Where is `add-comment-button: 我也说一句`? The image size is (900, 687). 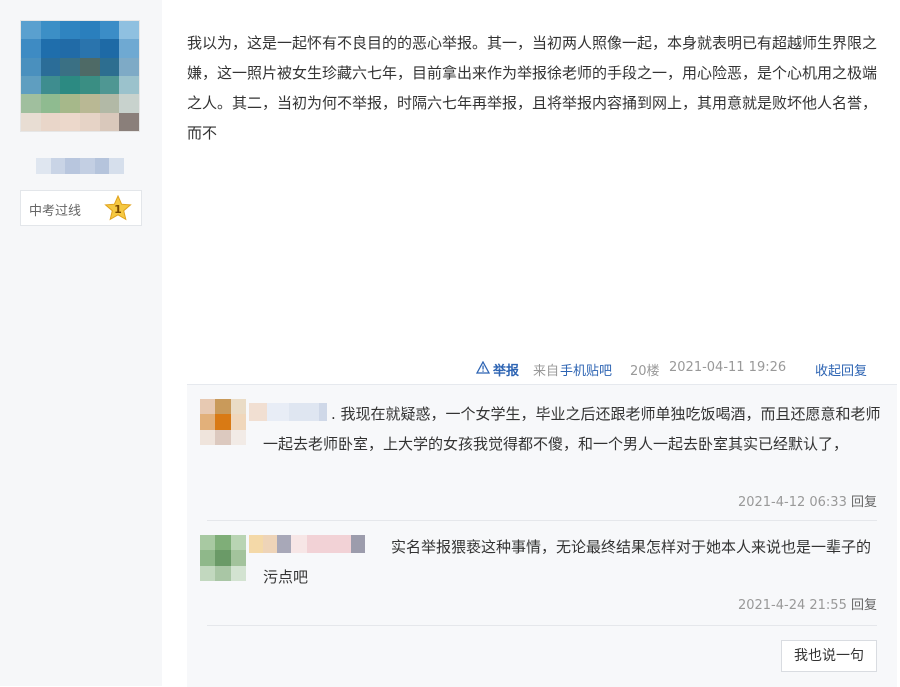 add-comment-button: 我也说一句 is located at coordinates (829, 656).